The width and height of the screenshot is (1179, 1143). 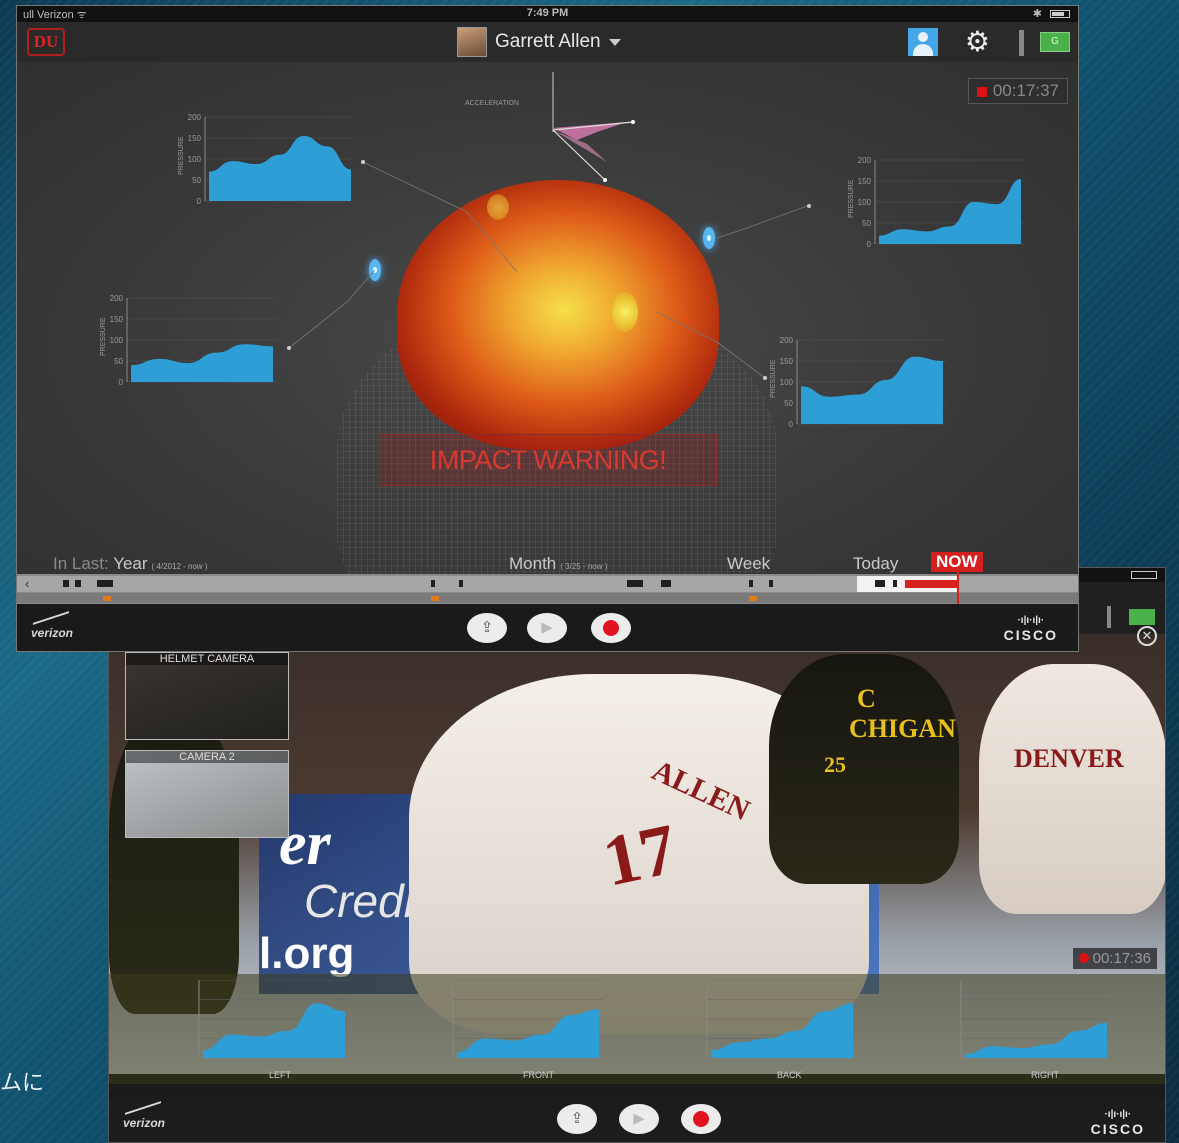 What do you see at coordinates (547, 598) in the screenshot?
I see `timeline-lower-track` at bounding box center [547, 598].